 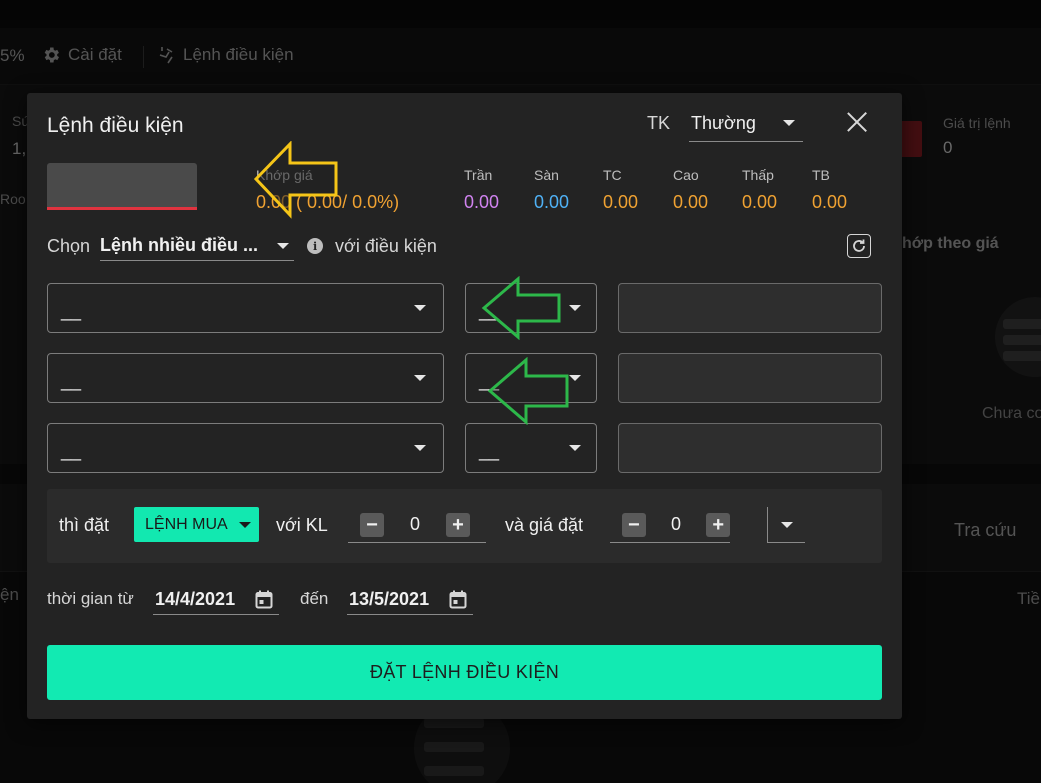 I want to click on annotation-arrow-yellow, so click(x=295, y=180).